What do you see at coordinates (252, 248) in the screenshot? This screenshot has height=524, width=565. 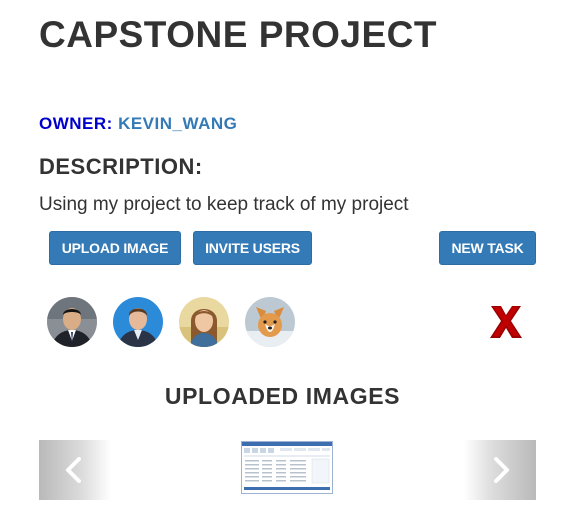 I see `invite-users-button: INVITE USERS` at bounding box center [252, 248].